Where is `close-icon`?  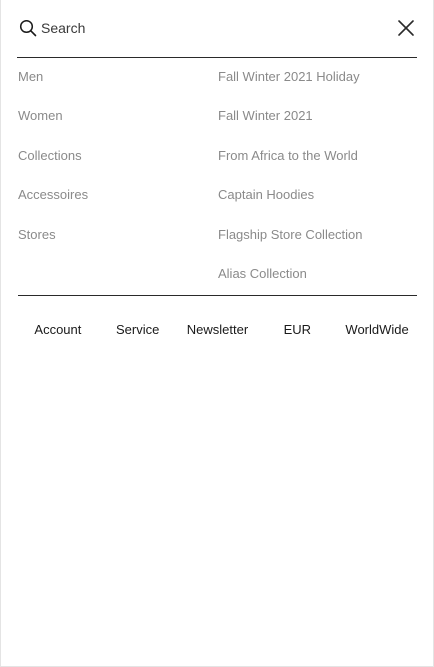
close-icon is located at coordinates (406, 28).